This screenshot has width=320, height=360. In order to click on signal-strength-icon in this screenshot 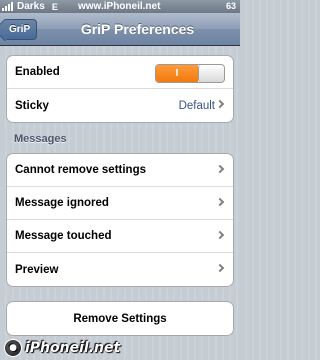, I will do `click(7, 6)`.